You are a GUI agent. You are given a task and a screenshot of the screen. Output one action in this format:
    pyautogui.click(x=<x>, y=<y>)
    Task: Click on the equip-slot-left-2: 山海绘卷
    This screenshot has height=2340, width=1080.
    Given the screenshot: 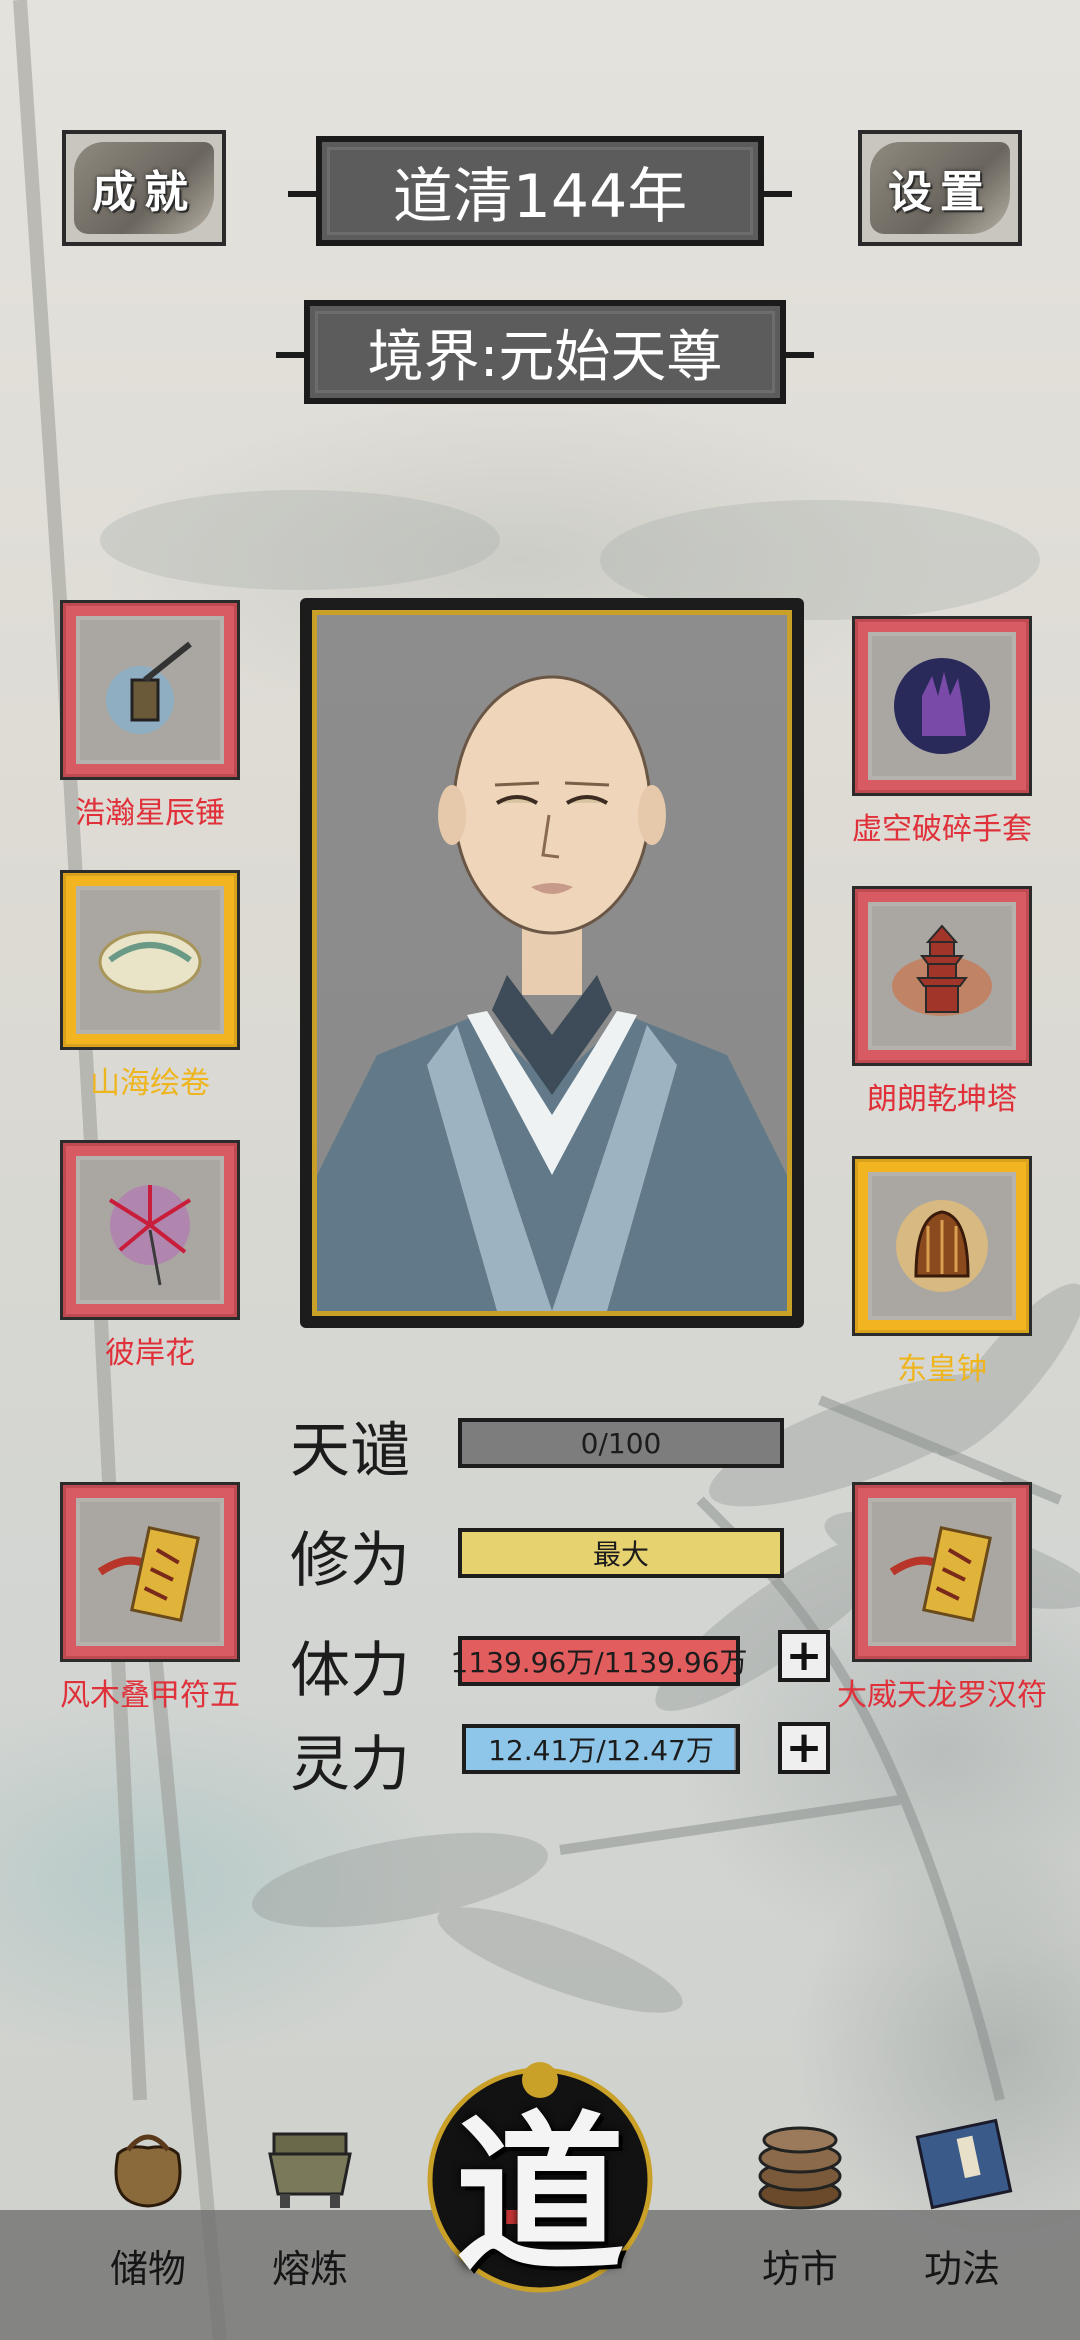 What is the action you would take?
    pyautogui.click(x=150, y=986)
    